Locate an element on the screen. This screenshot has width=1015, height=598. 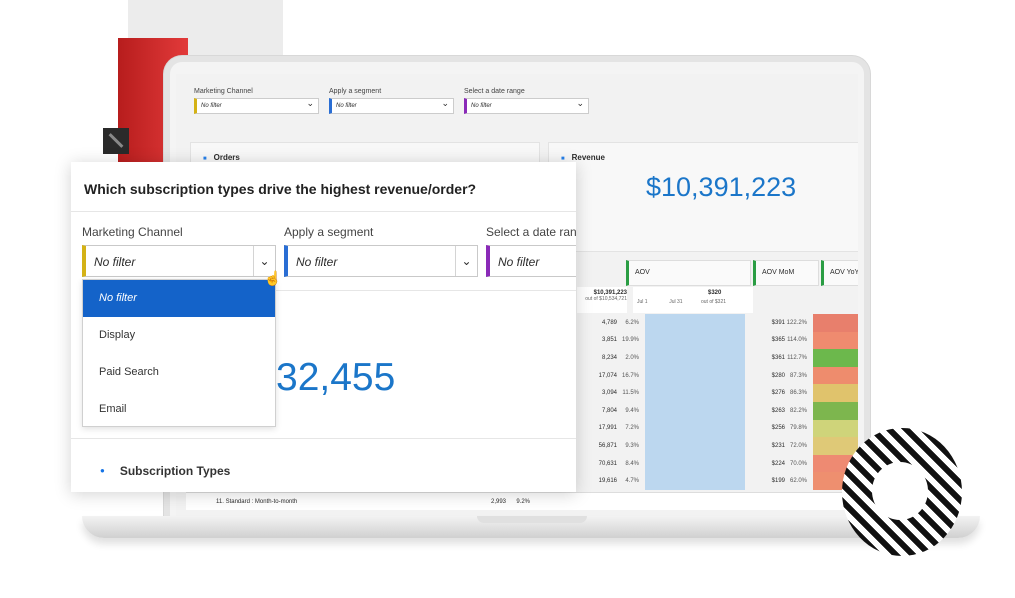
table-row: 3,094 11.5% $276 86.3% is located at coordinates (717, 393).